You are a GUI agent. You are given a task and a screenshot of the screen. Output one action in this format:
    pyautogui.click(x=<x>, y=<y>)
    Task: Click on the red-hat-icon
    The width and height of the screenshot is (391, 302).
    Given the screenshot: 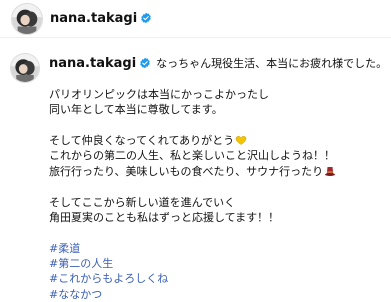 What is the action you would take?
    pyautogui.click(x=330, y=171)
    